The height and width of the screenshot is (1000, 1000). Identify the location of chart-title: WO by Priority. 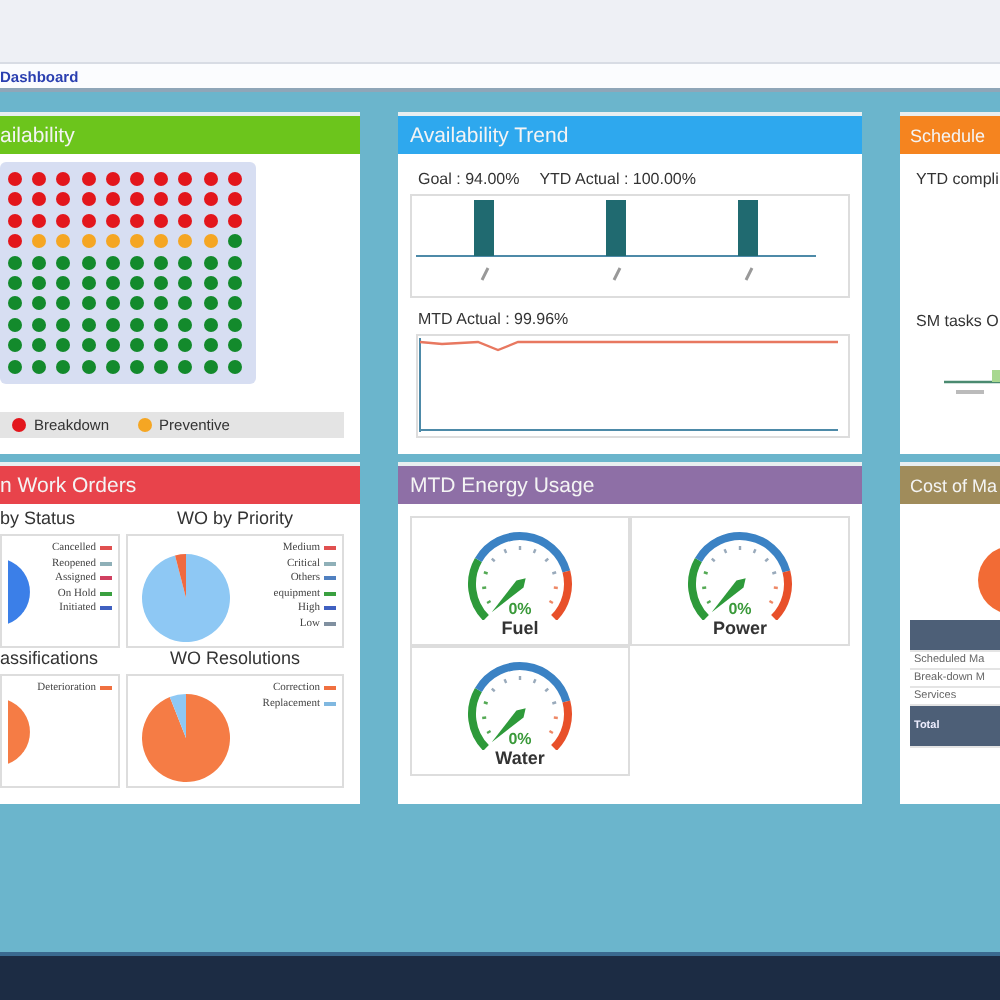
(234, 520).